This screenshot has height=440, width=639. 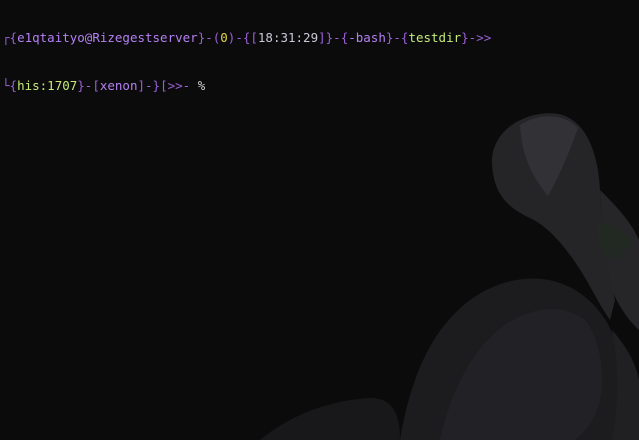 What do you see at coordinates (118, 85) in the screenshot?
I see `prompt-segment: xenon` at bounding box center [118, 85].